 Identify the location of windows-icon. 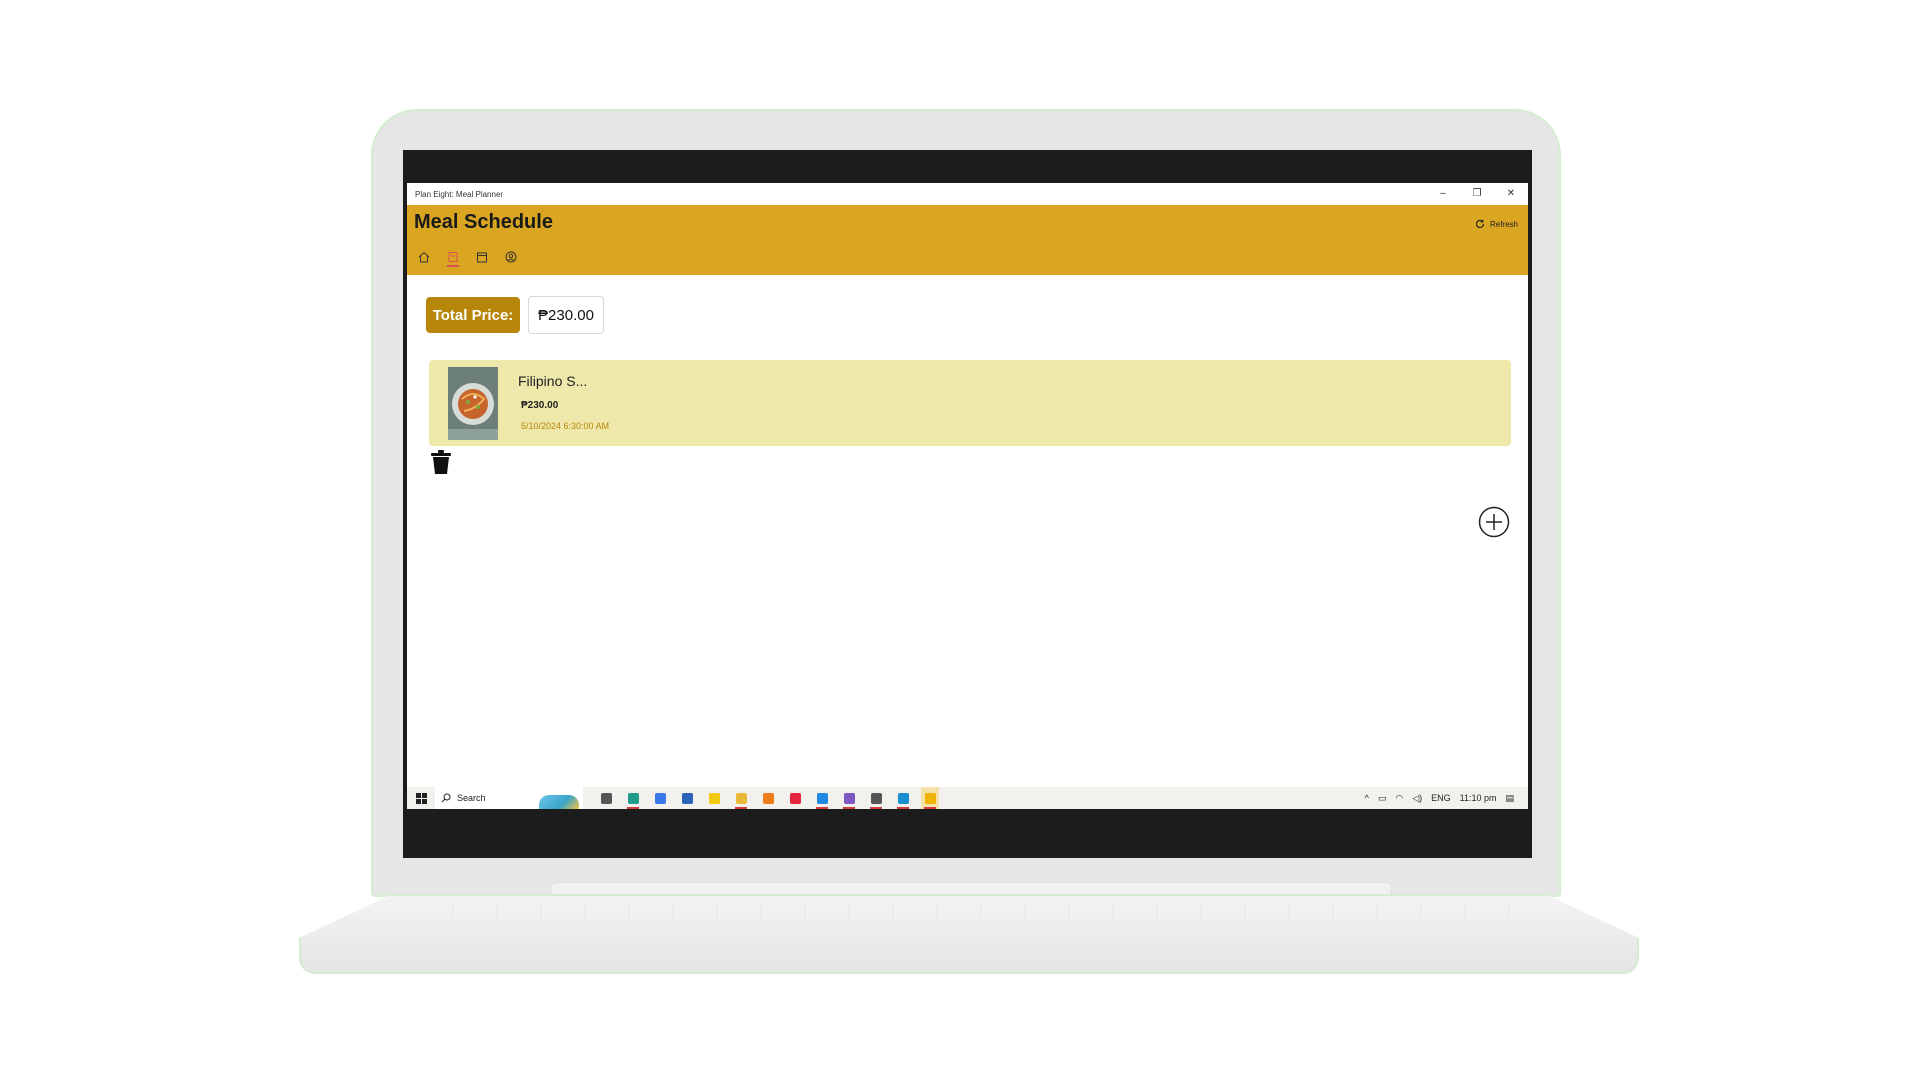
(421, 798).